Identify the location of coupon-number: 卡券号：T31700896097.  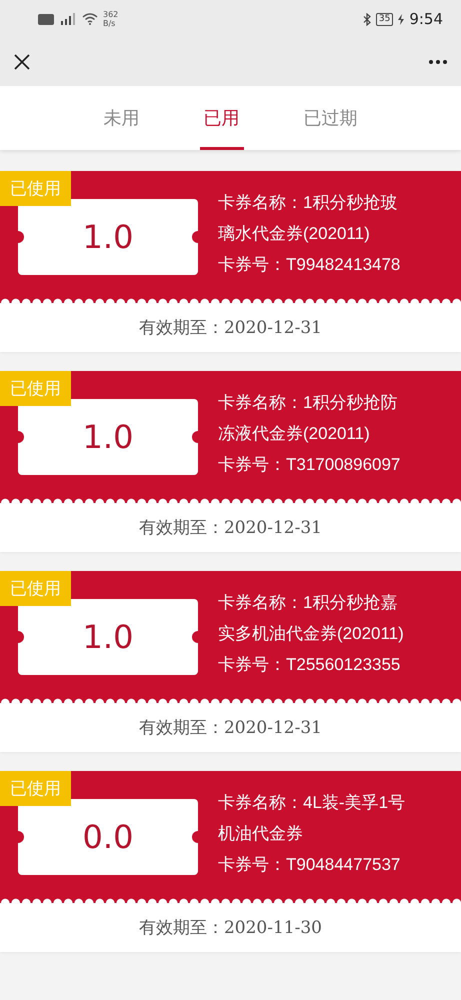
(310, 465).